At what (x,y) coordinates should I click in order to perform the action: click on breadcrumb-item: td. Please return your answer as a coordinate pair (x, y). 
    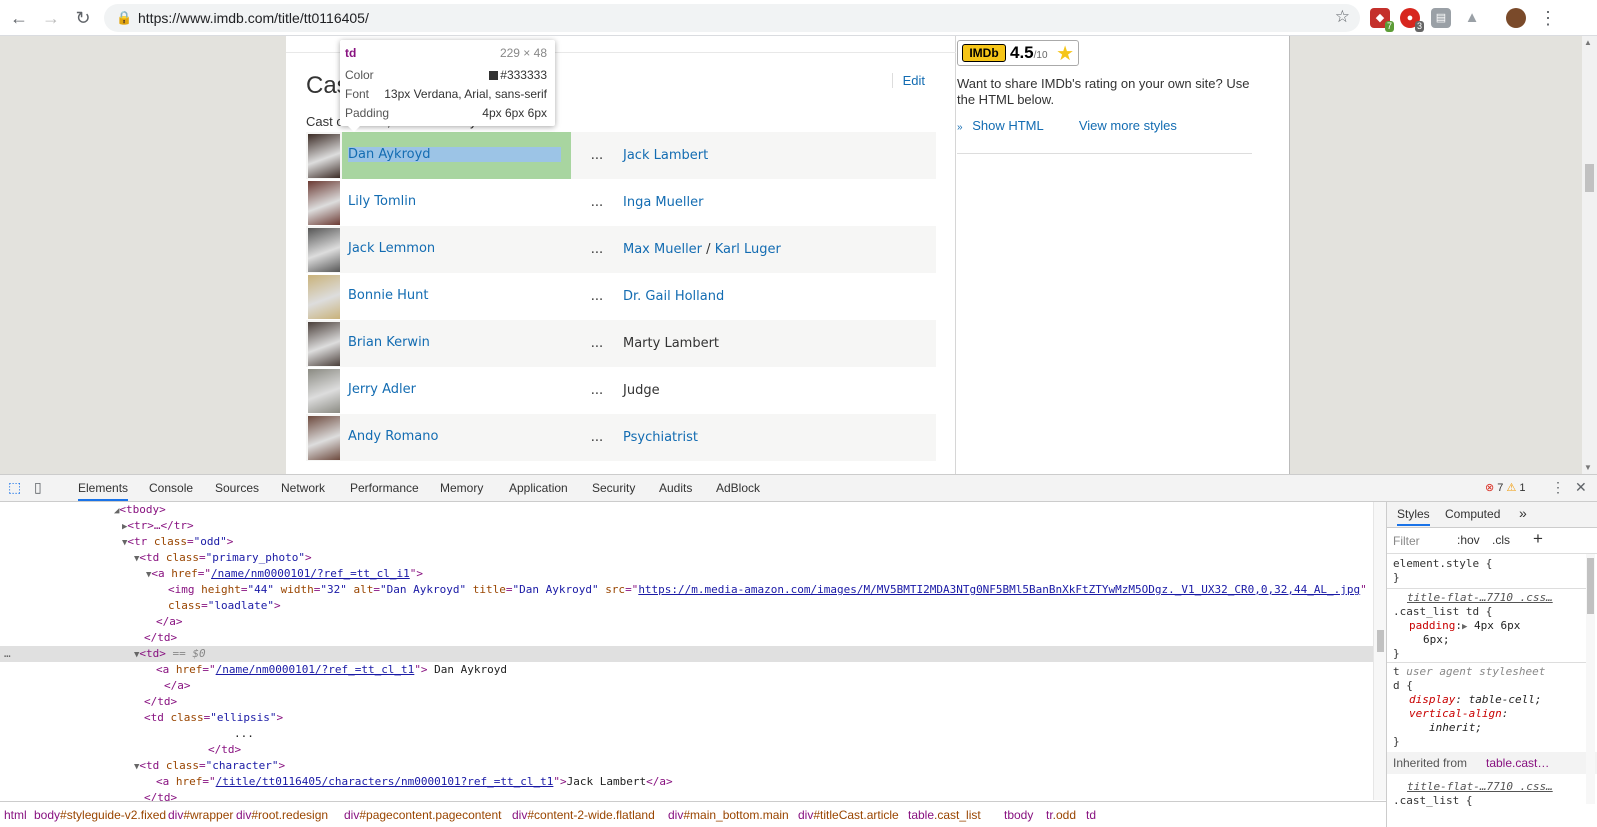
    Looking at the image, I should click on (1091, 815).